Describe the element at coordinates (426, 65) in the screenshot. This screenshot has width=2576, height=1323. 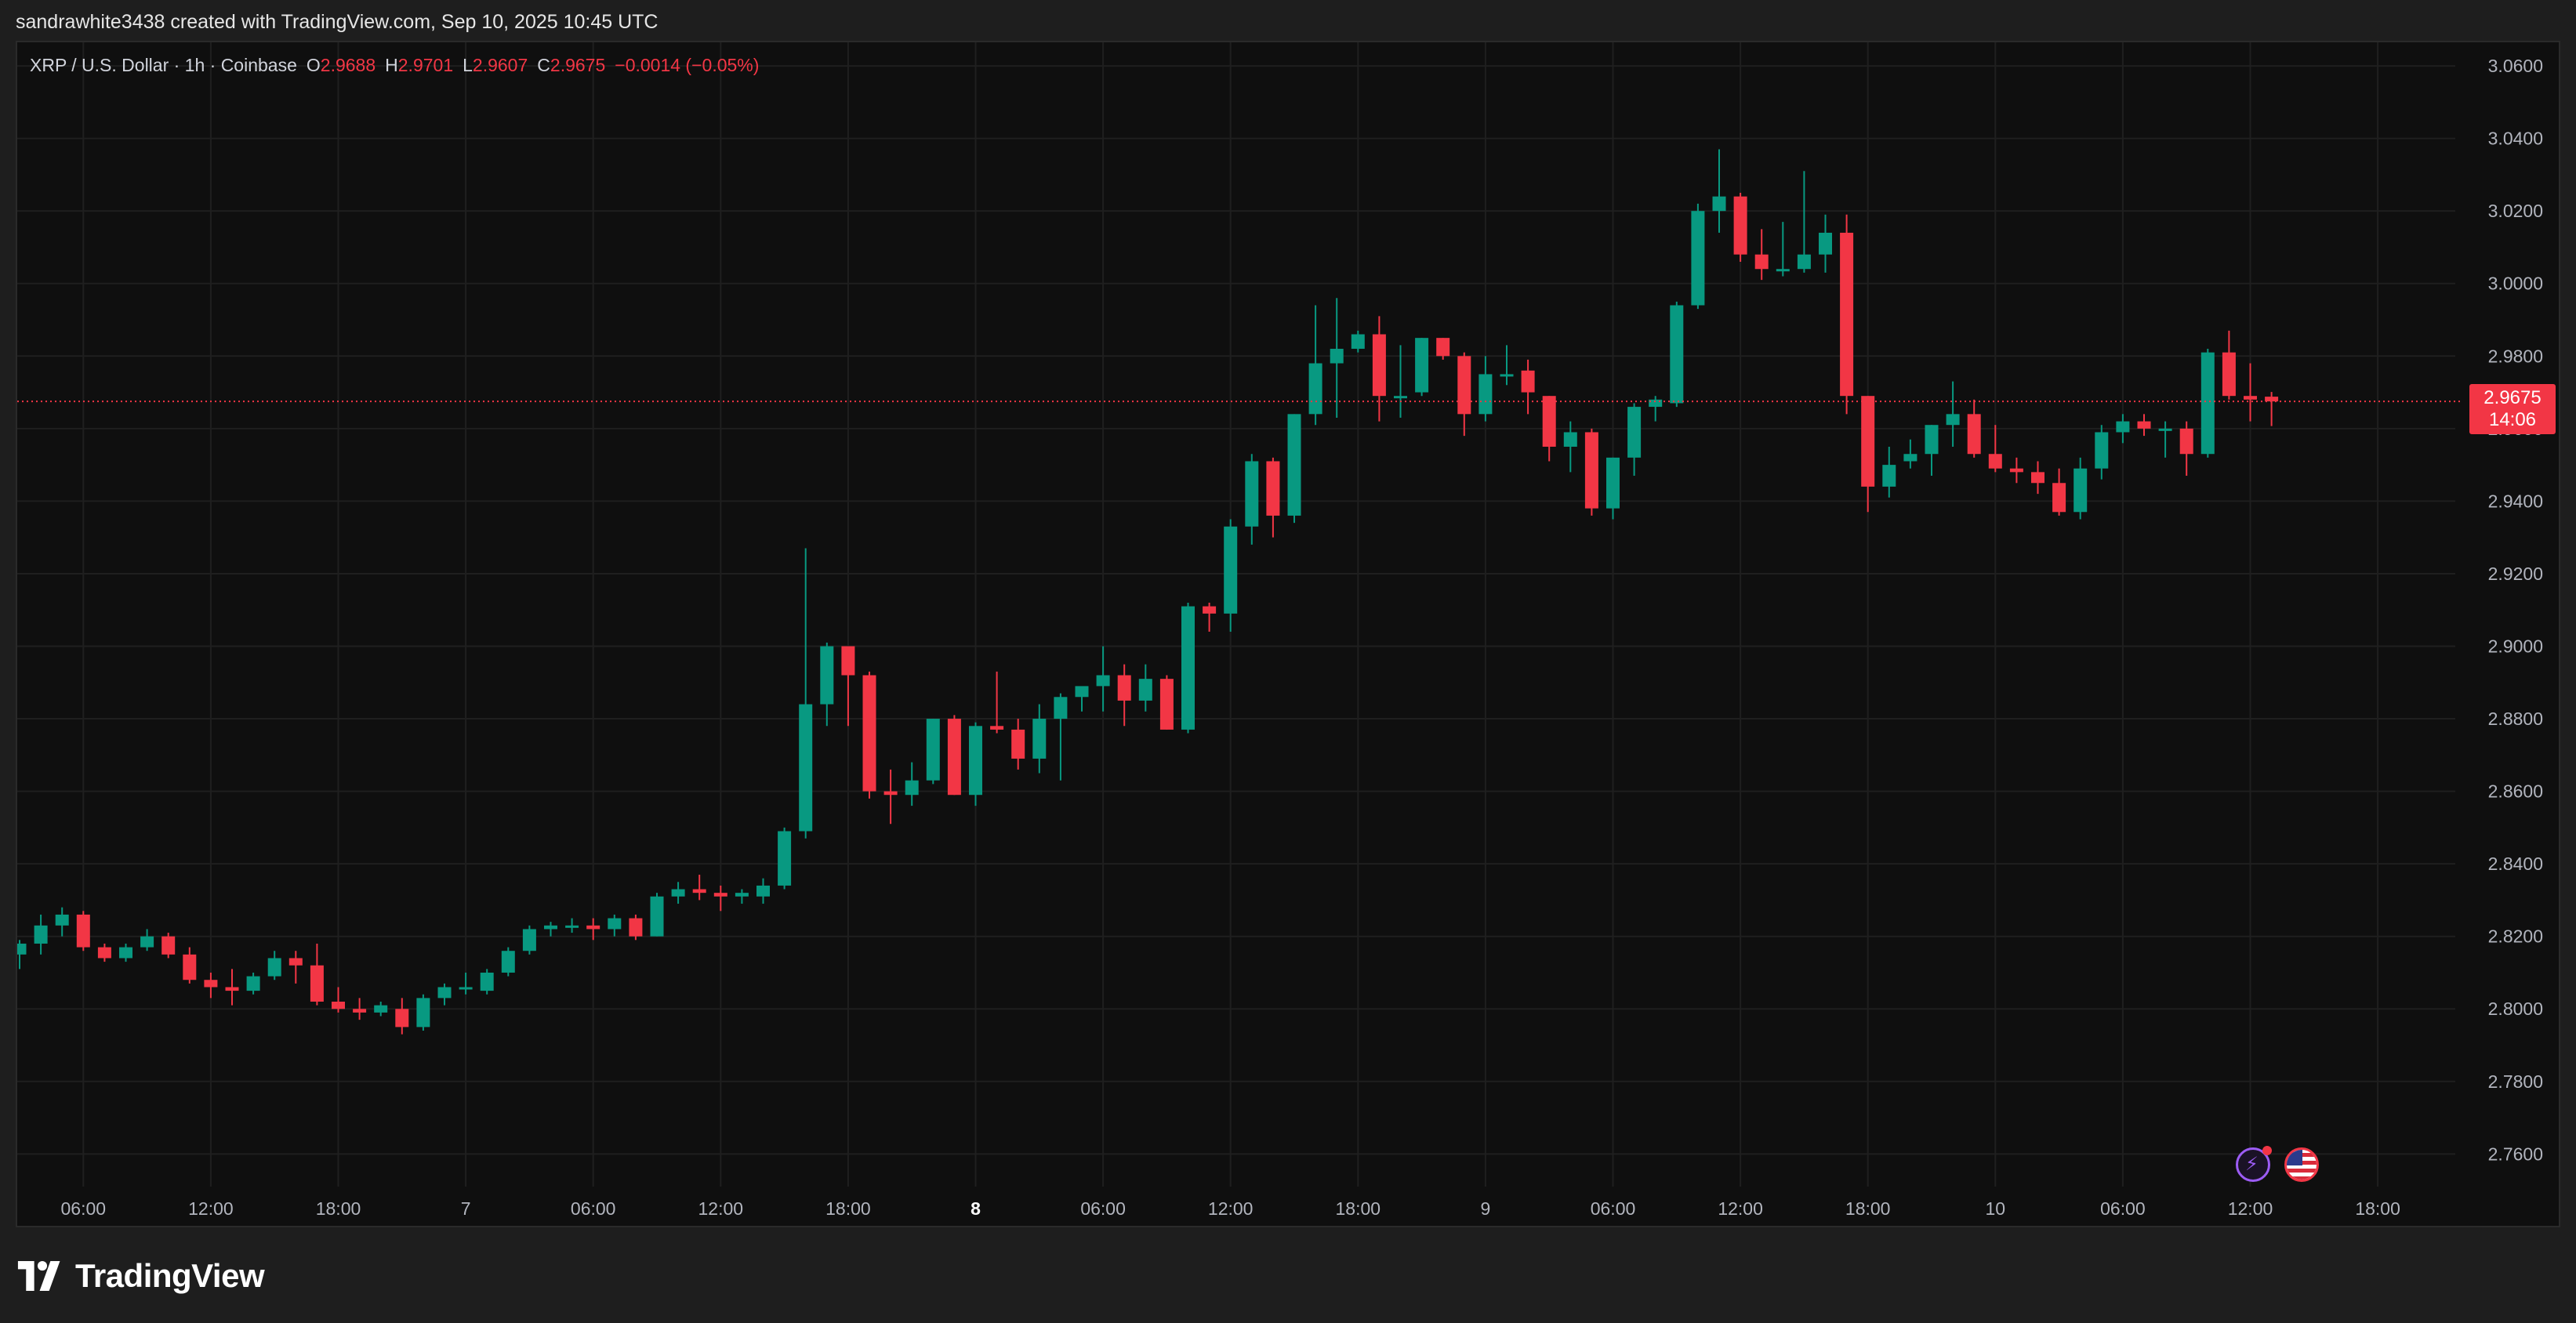
I see `high-value: 2.9701` at that location.